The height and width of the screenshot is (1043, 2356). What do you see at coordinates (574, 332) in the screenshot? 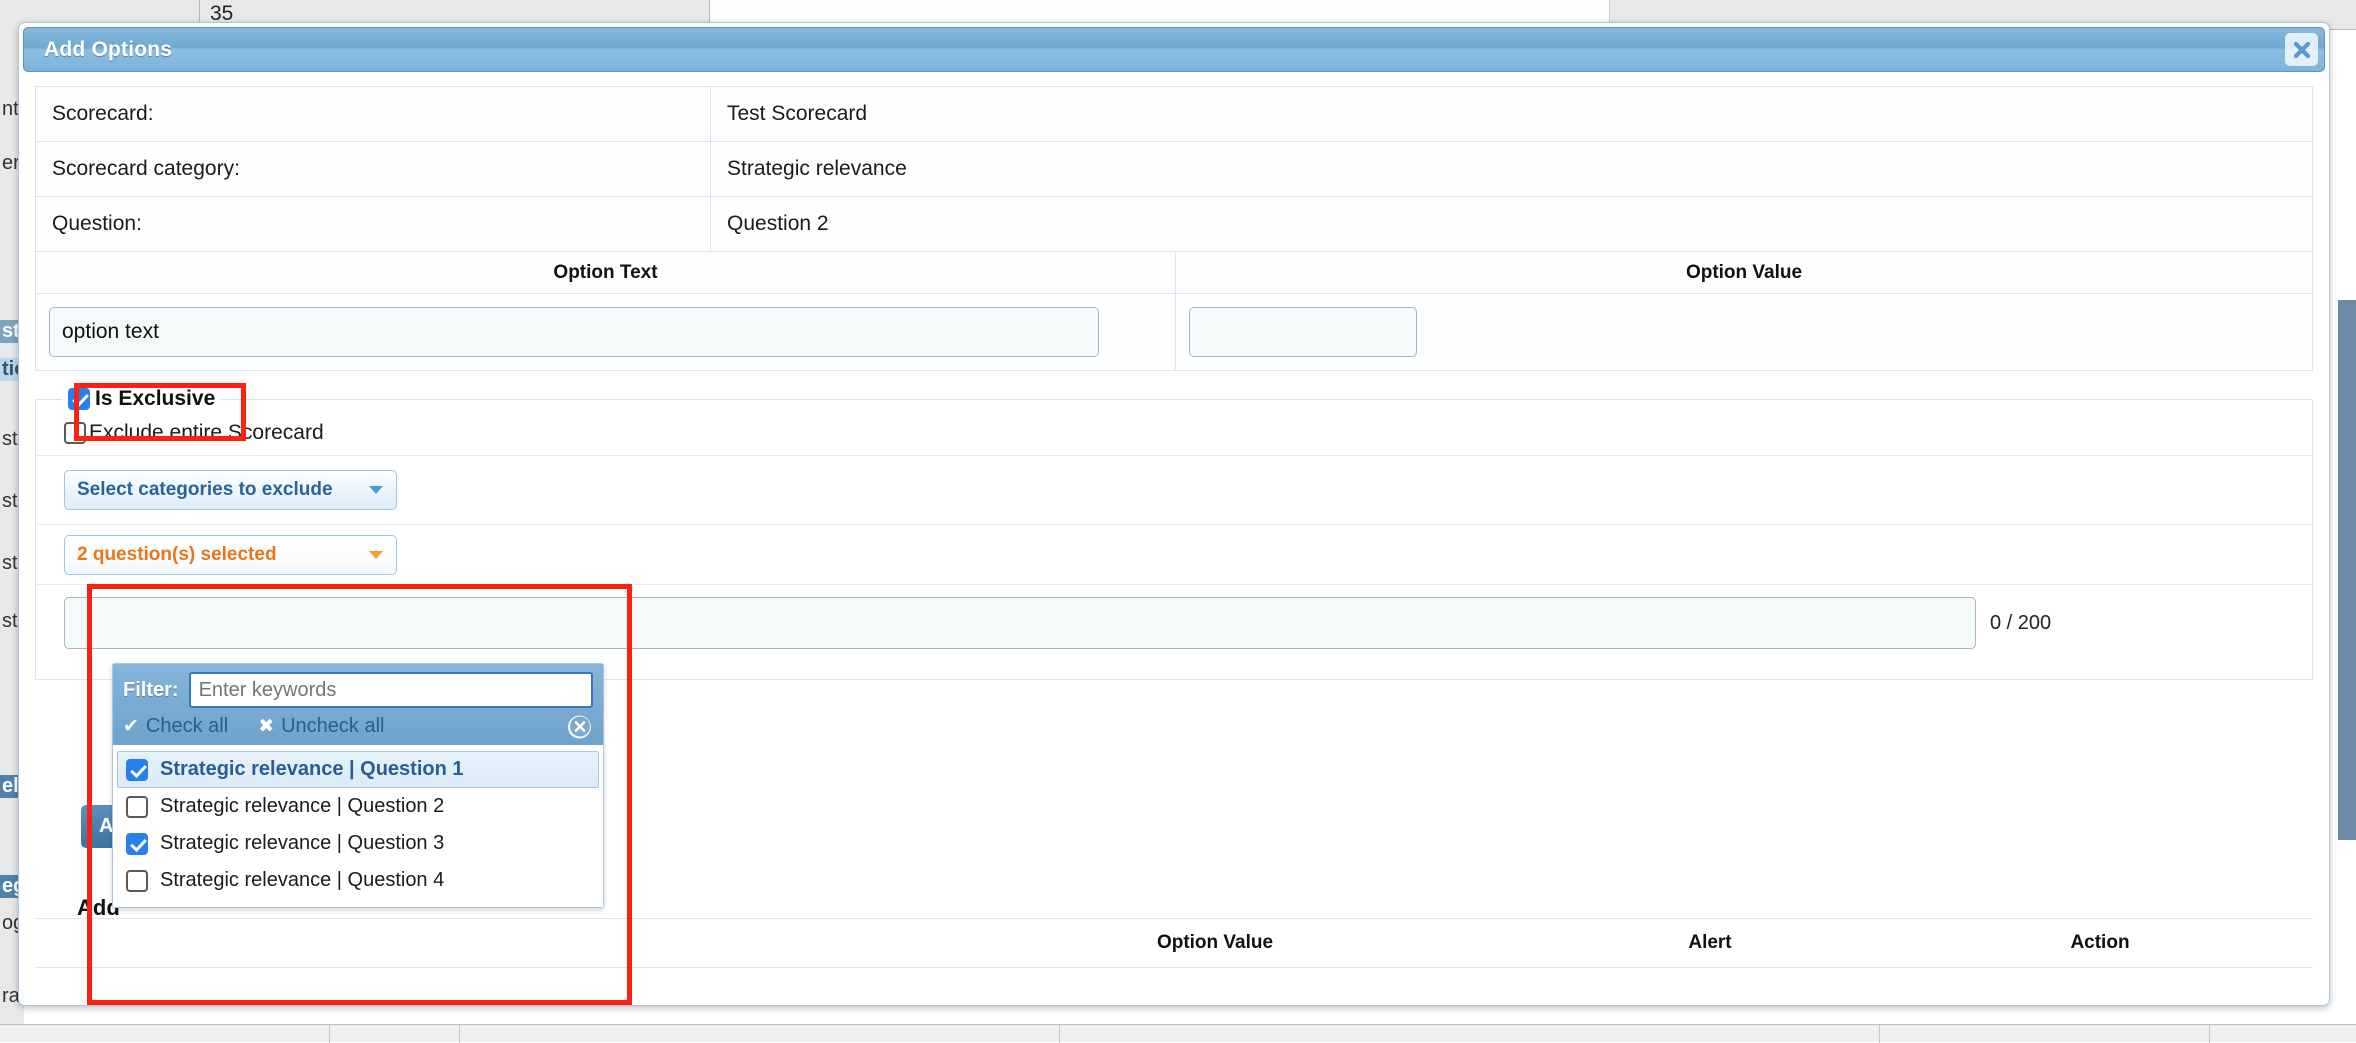
I see `option-text-input` at bounding box center [574, 332].